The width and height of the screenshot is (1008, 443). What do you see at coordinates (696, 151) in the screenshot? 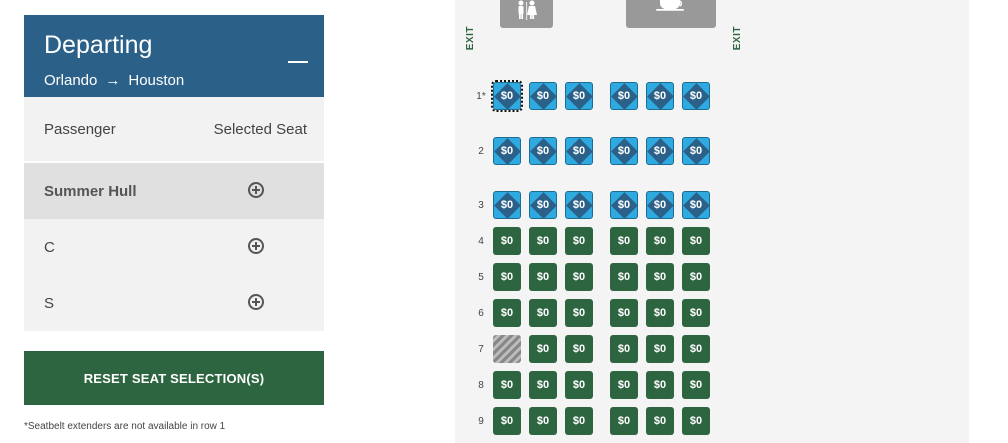
I see `seat-2F: $0` at bounding box center [696, 151].